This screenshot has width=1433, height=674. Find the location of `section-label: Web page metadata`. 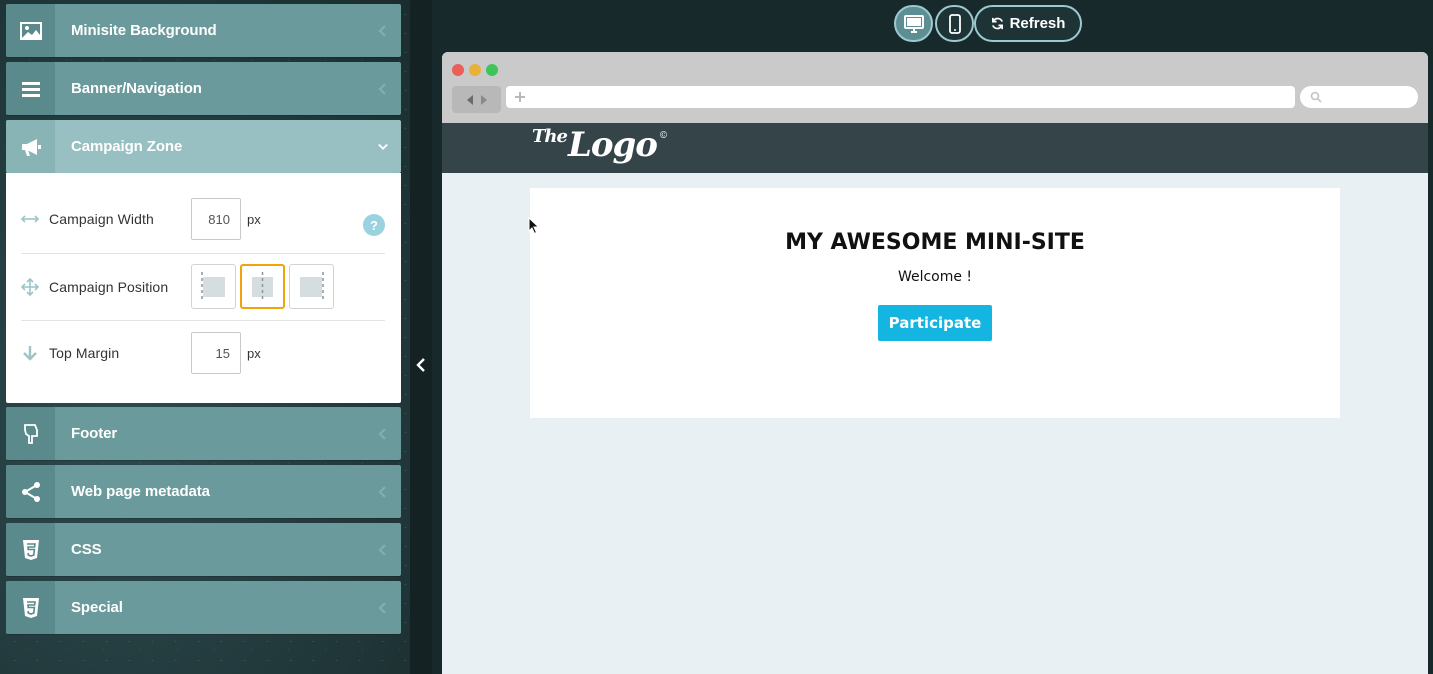

section-label: Web page metadata is located at coordinates (140, 491).